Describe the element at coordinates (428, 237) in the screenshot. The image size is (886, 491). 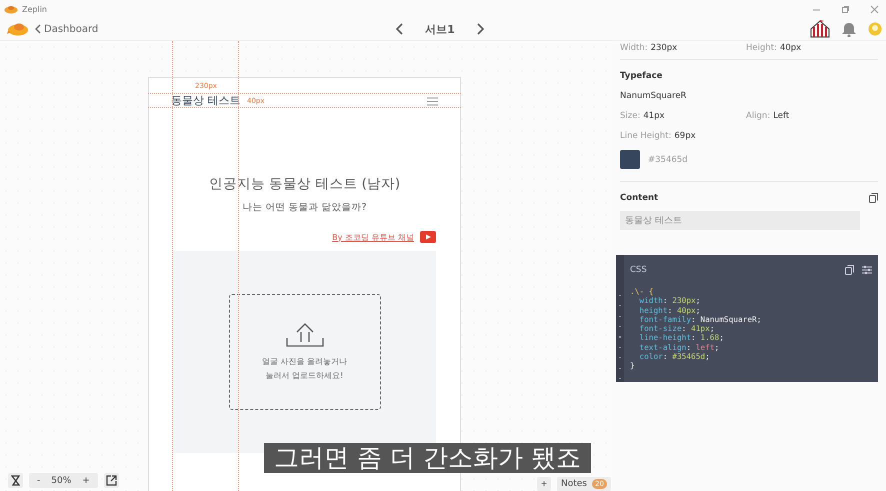
I see `video-play-icon` at that location.